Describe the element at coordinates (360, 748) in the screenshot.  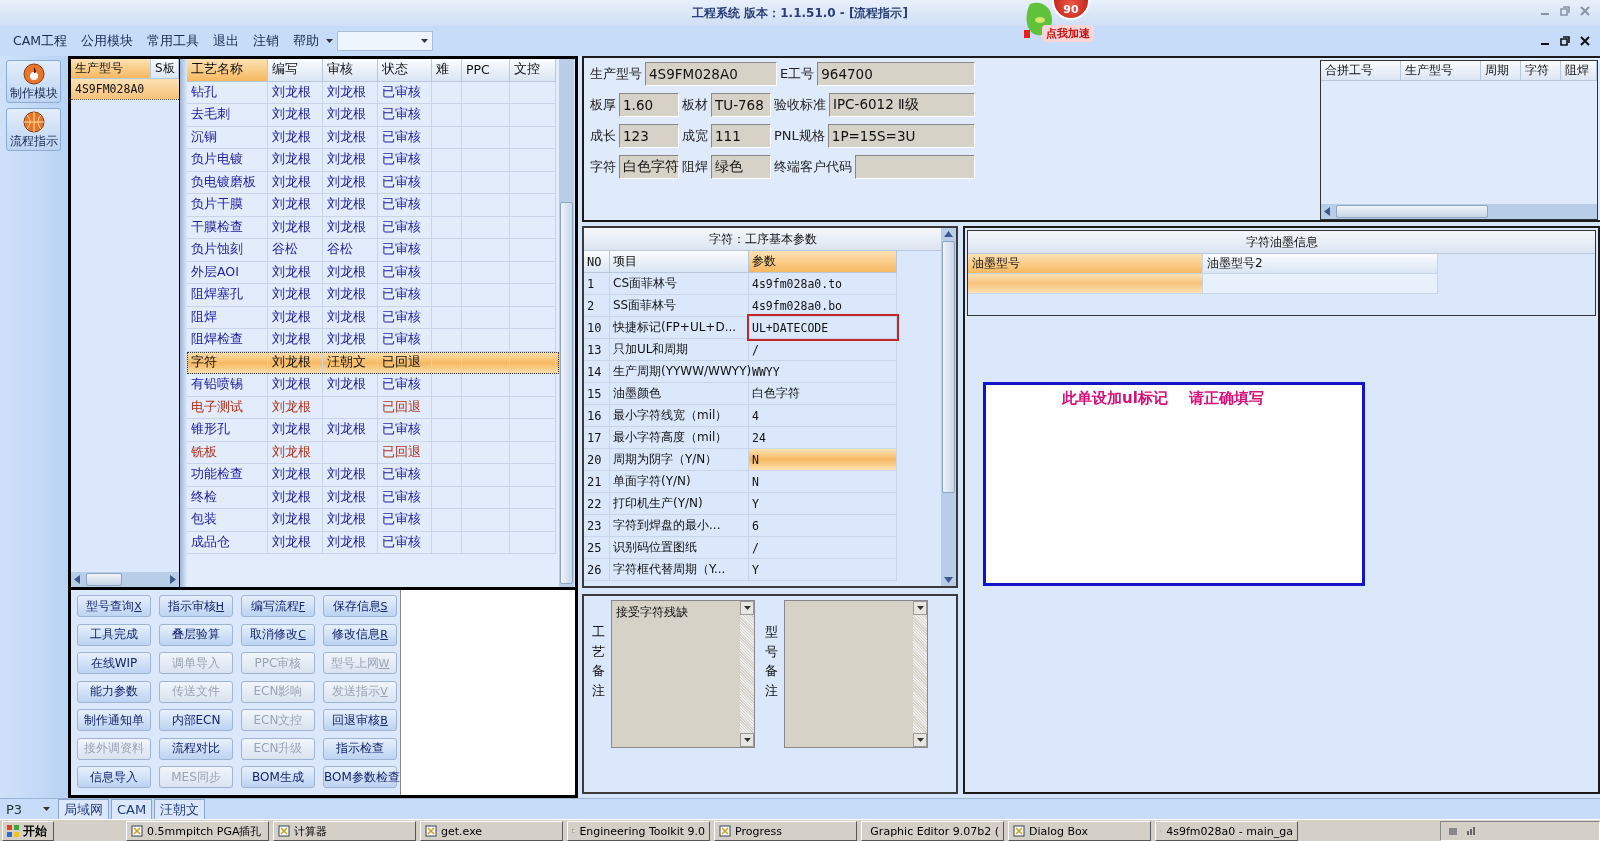
I see `action-button: 指示检查` at that location.